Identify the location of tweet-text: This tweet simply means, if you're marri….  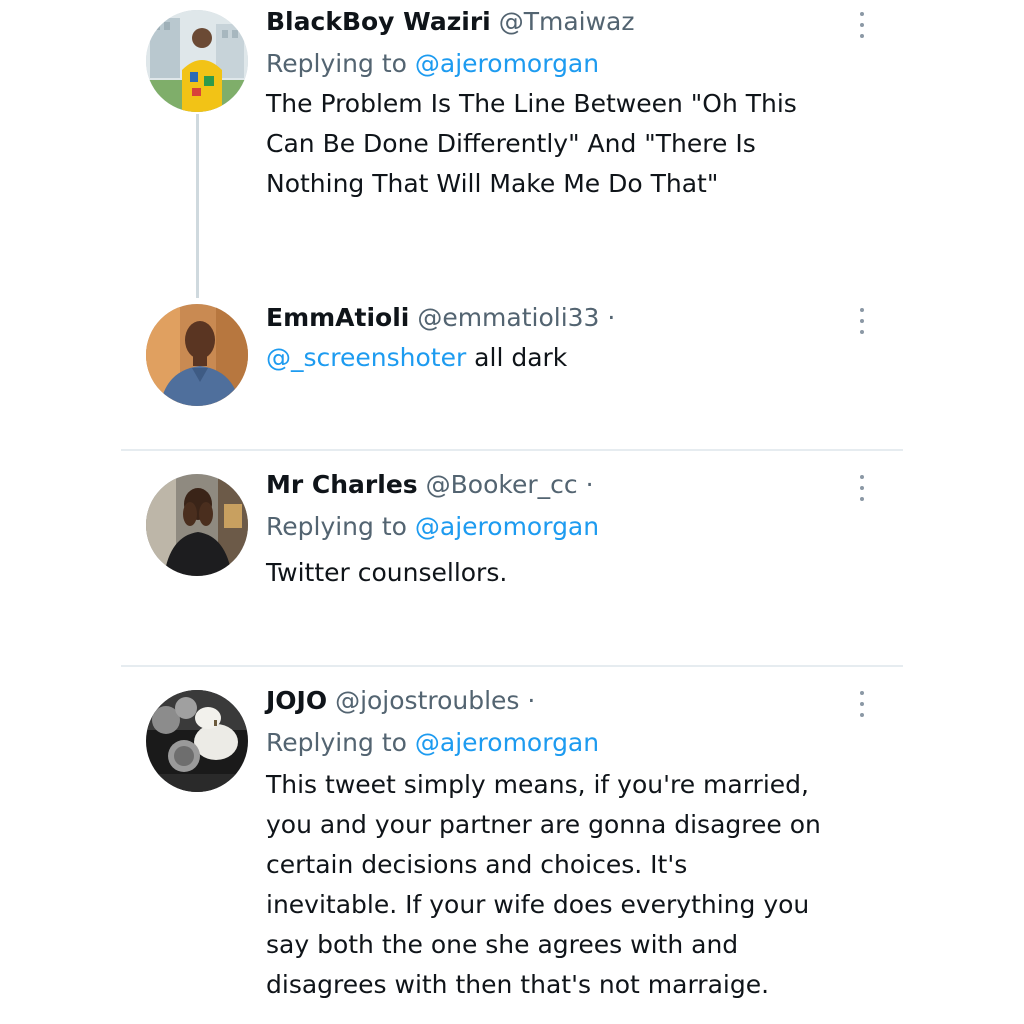
(566, 885).